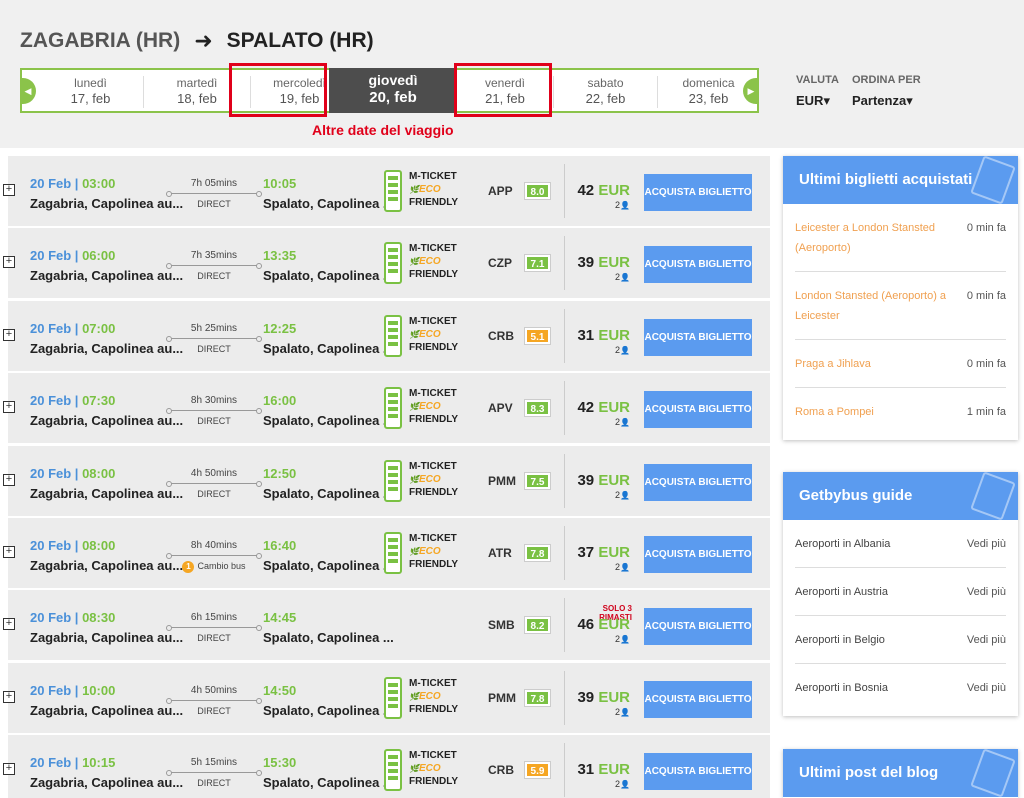  Describe the element at coordinates (221, 566) in the screenshot. I see `trip-type-label: Cambio bus` at that location.